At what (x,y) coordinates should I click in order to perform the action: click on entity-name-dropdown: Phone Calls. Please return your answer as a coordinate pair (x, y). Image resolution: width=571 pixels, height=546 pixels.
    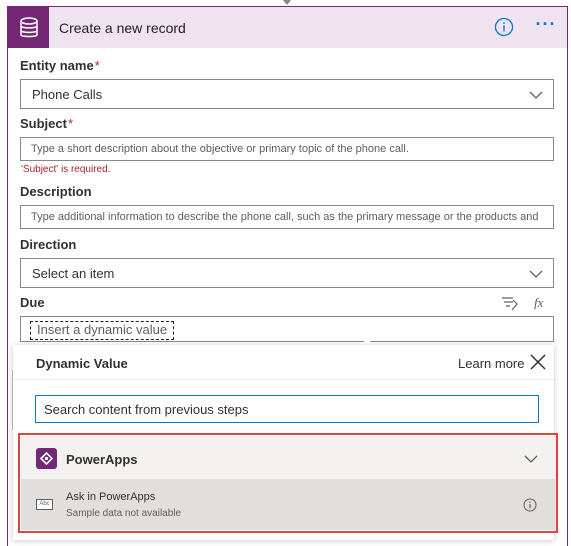
    Looking at the image, I should click on (287, 94).